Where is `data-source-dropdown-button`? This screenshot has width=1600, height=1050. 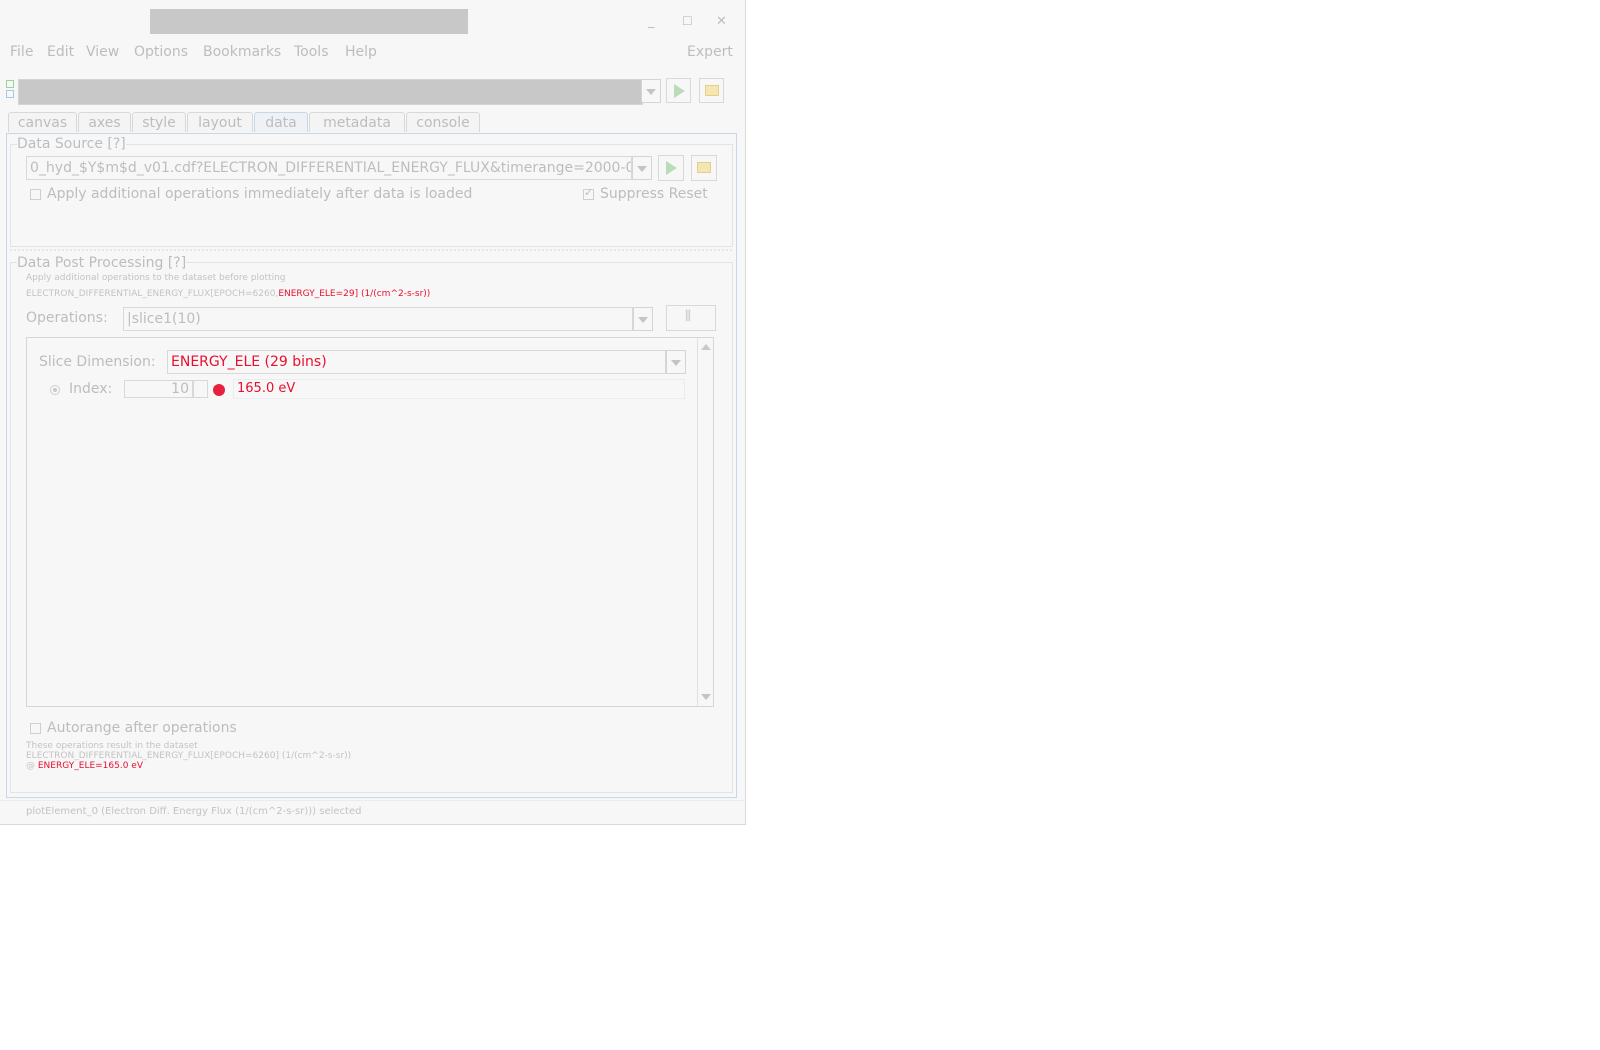 data-source-dropdown-button is located at coordinates (642, 168).